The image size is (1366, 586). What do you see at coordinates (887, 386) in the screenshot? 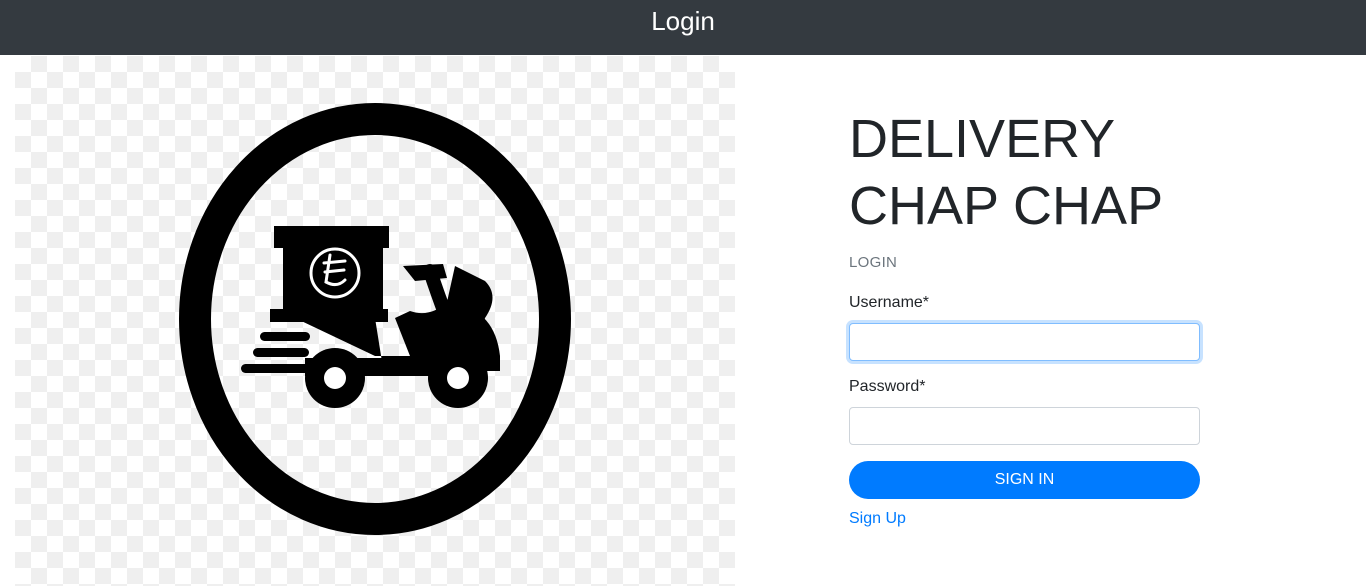
I see `password-label: Password*` at bounding box center [887, 386].